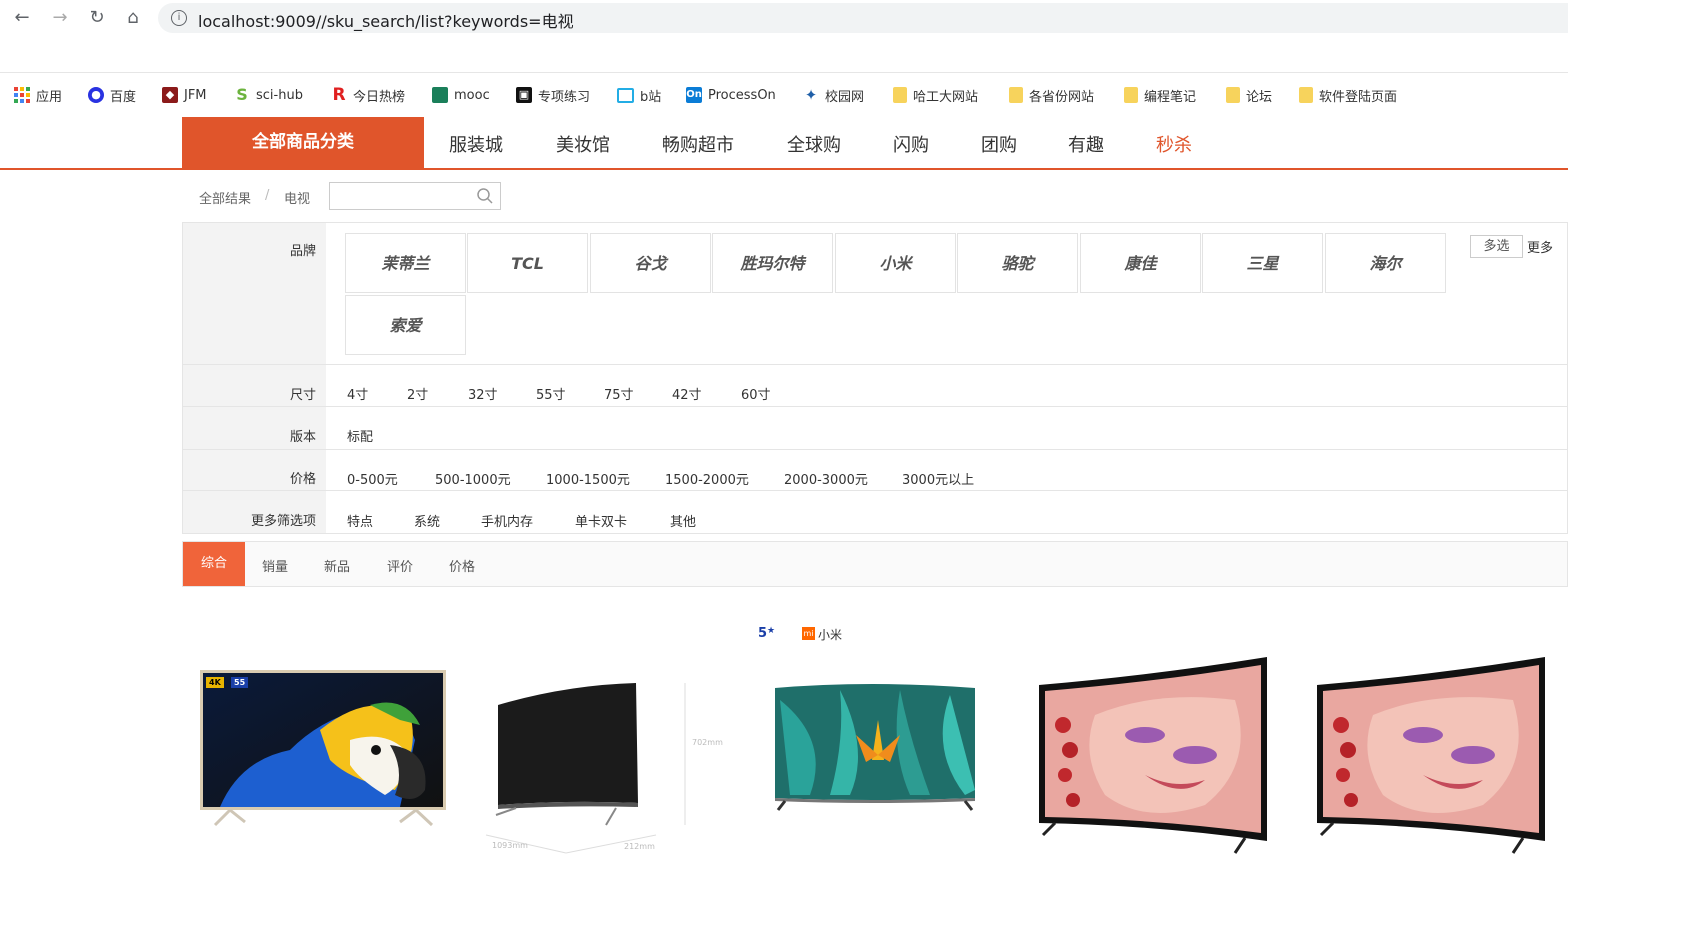 The image size is (1697, 942). Describe the element at coordinates (214, 564) in the screenshot. I see `sort-comprehensive: 综合` at that location.